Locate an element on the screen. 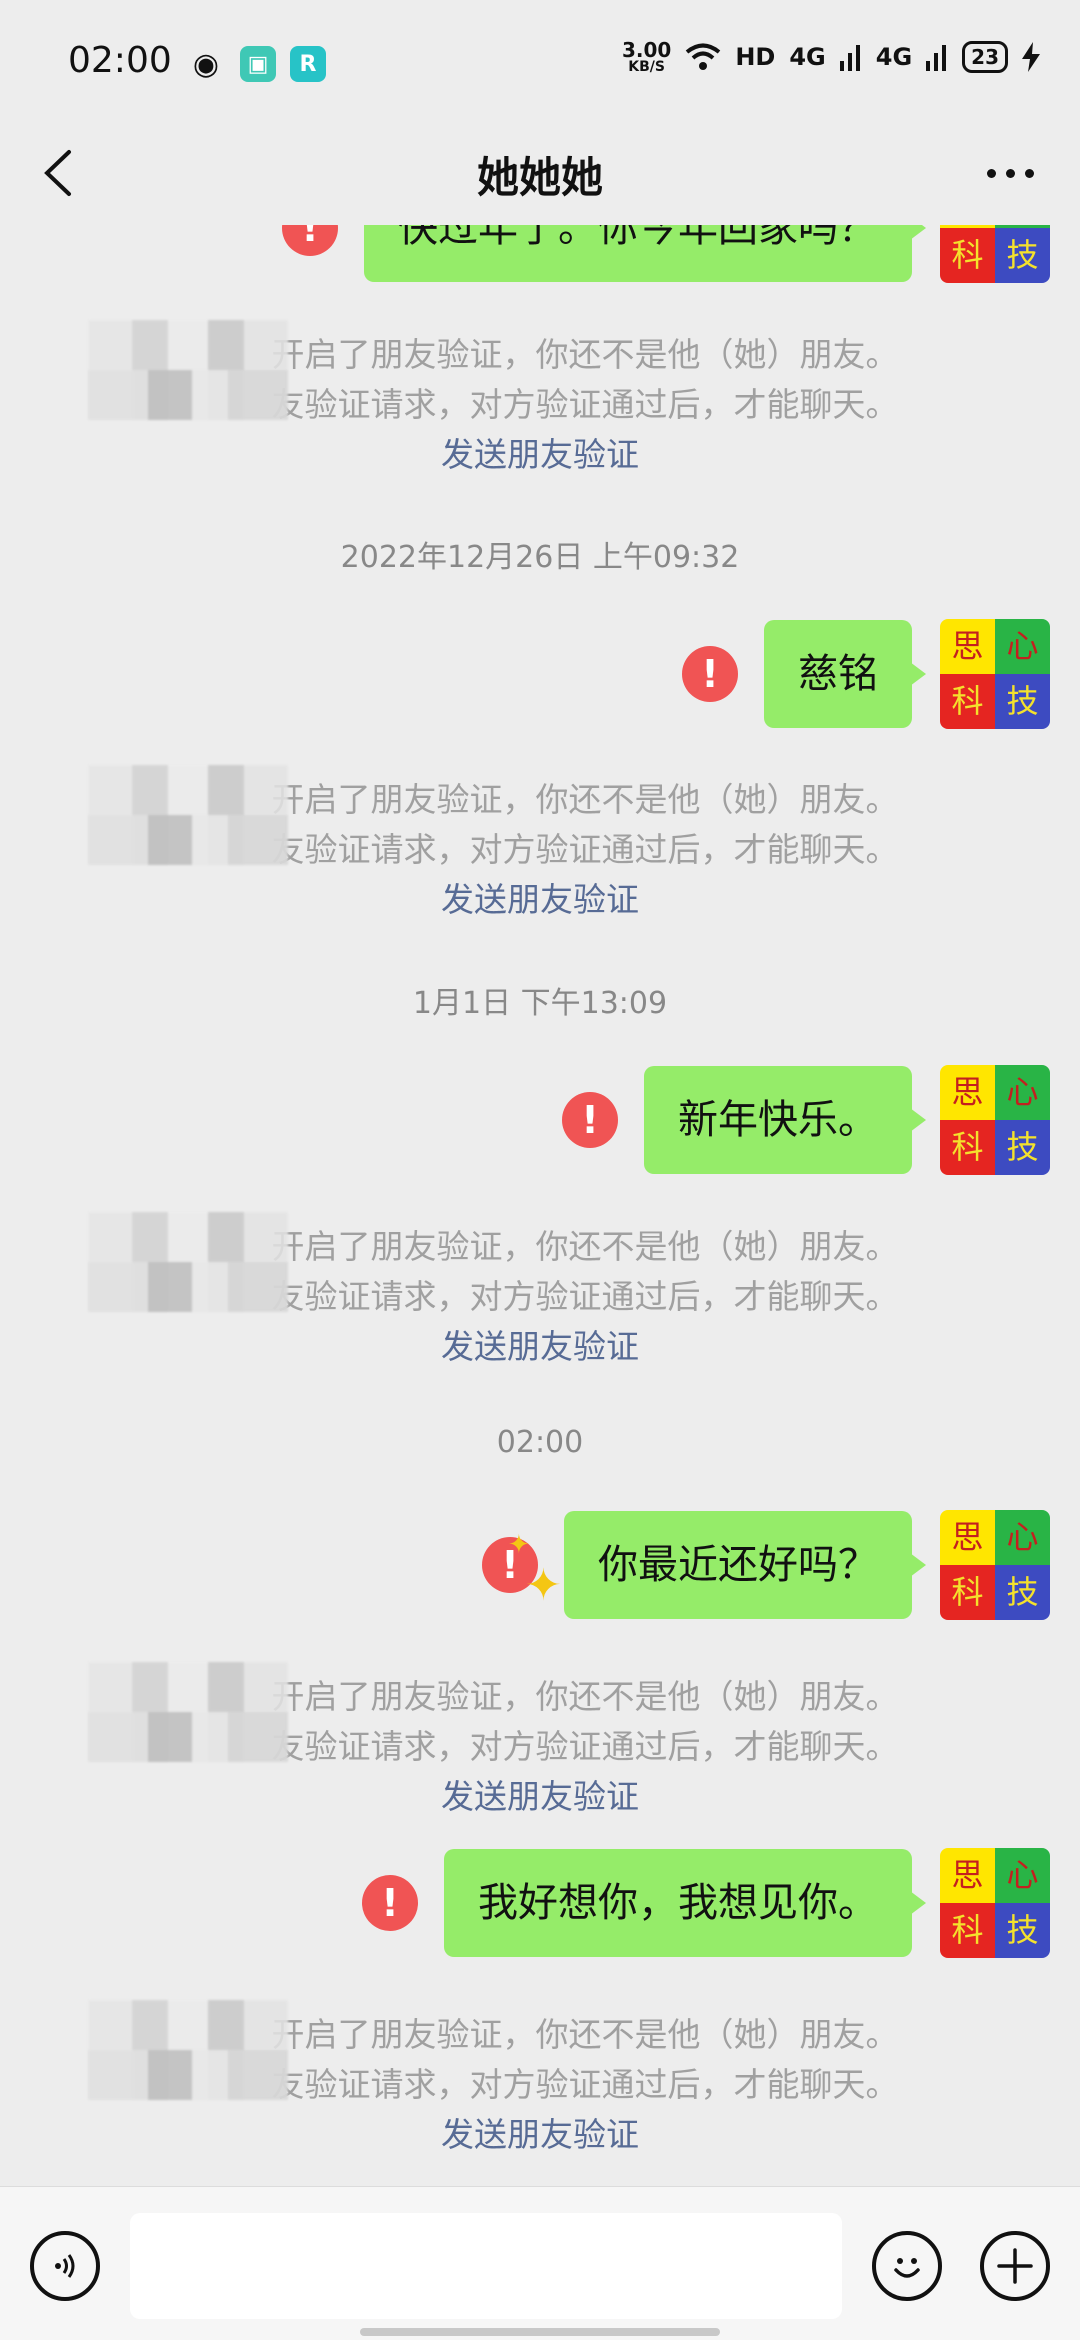 The height and width of the screenshot is (2340, 1080). status-bar: 02:00 ◉ ▣ R 3.00 KB/S HD 4G 4G 23 is located at coordinates (540, 65).